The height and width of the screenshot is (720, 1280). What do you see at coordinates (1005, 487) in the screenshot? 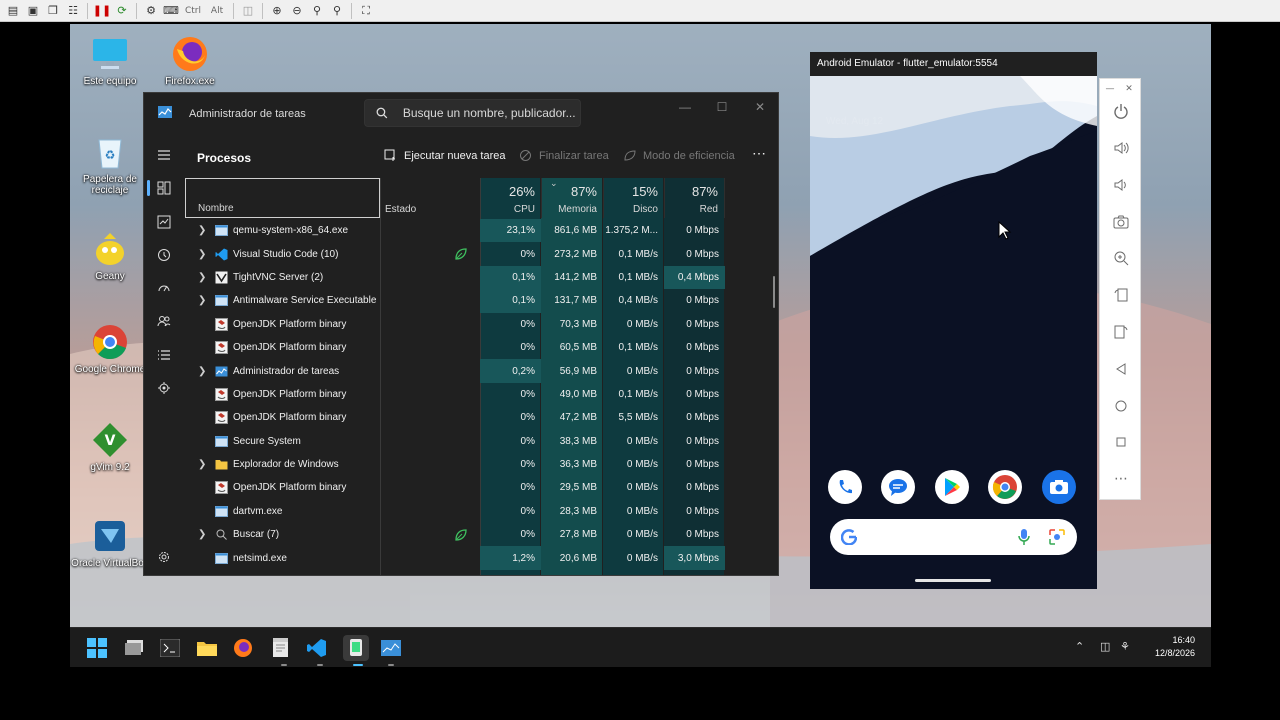
I see `chrome-app-icon` at bounding box center [1005, 487].